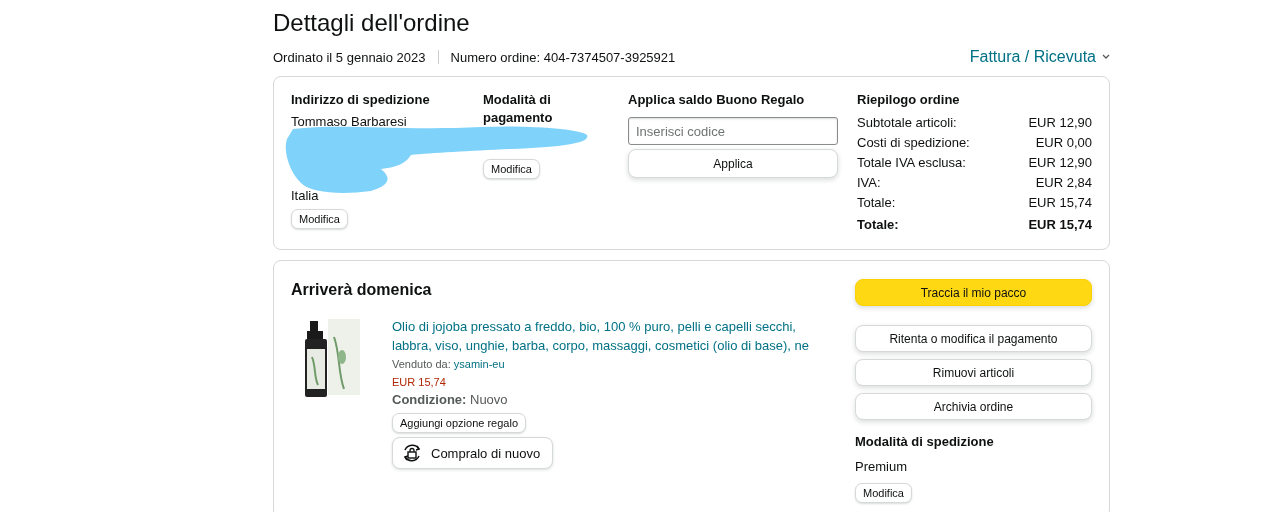  What do you see at coordinates (412, 453) in the screenshot?
I see `reorder-icon` at bounding box center [412, 453].